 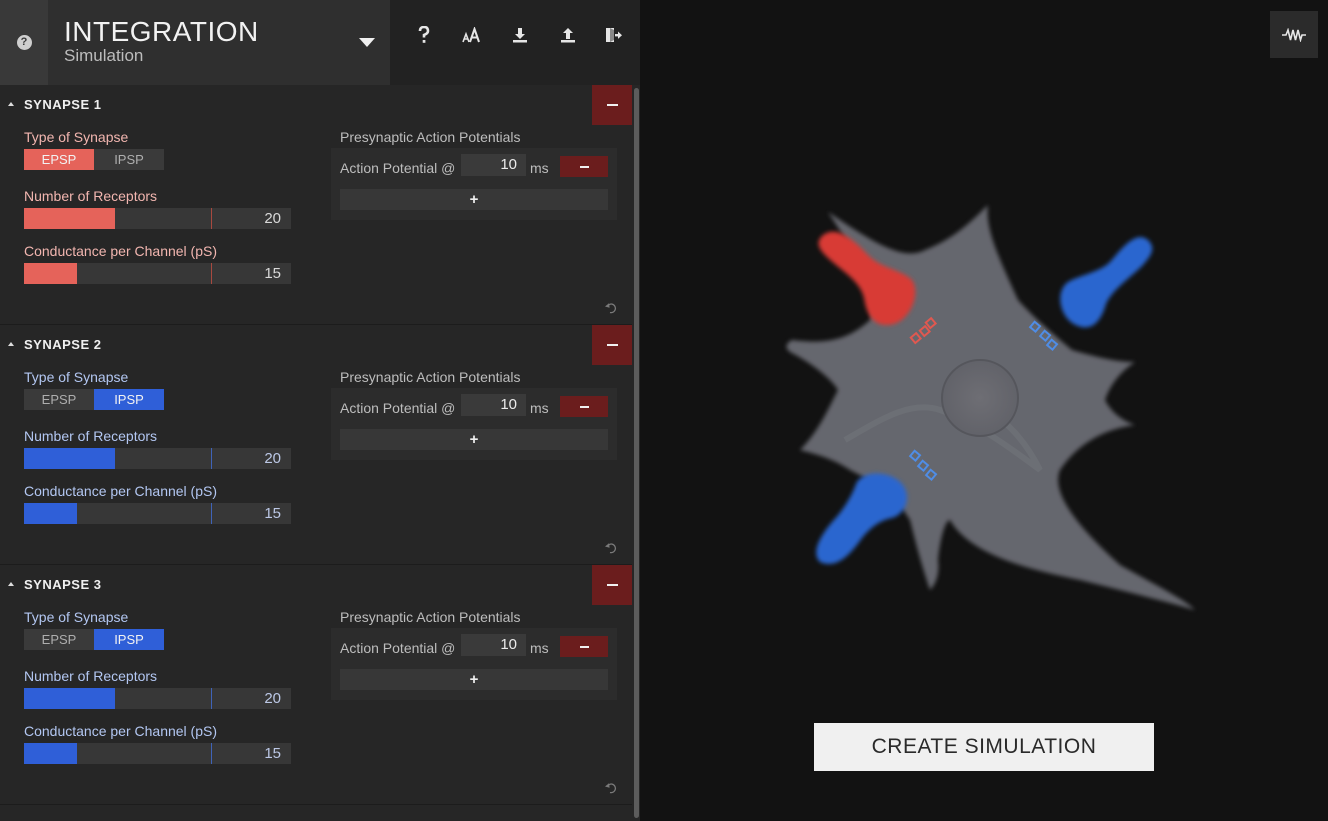 What do you see at coordinates (62, 584) in the screenshot?
I see `synapse-title: SYNAPSE 3` at bounding box center [62, 584].